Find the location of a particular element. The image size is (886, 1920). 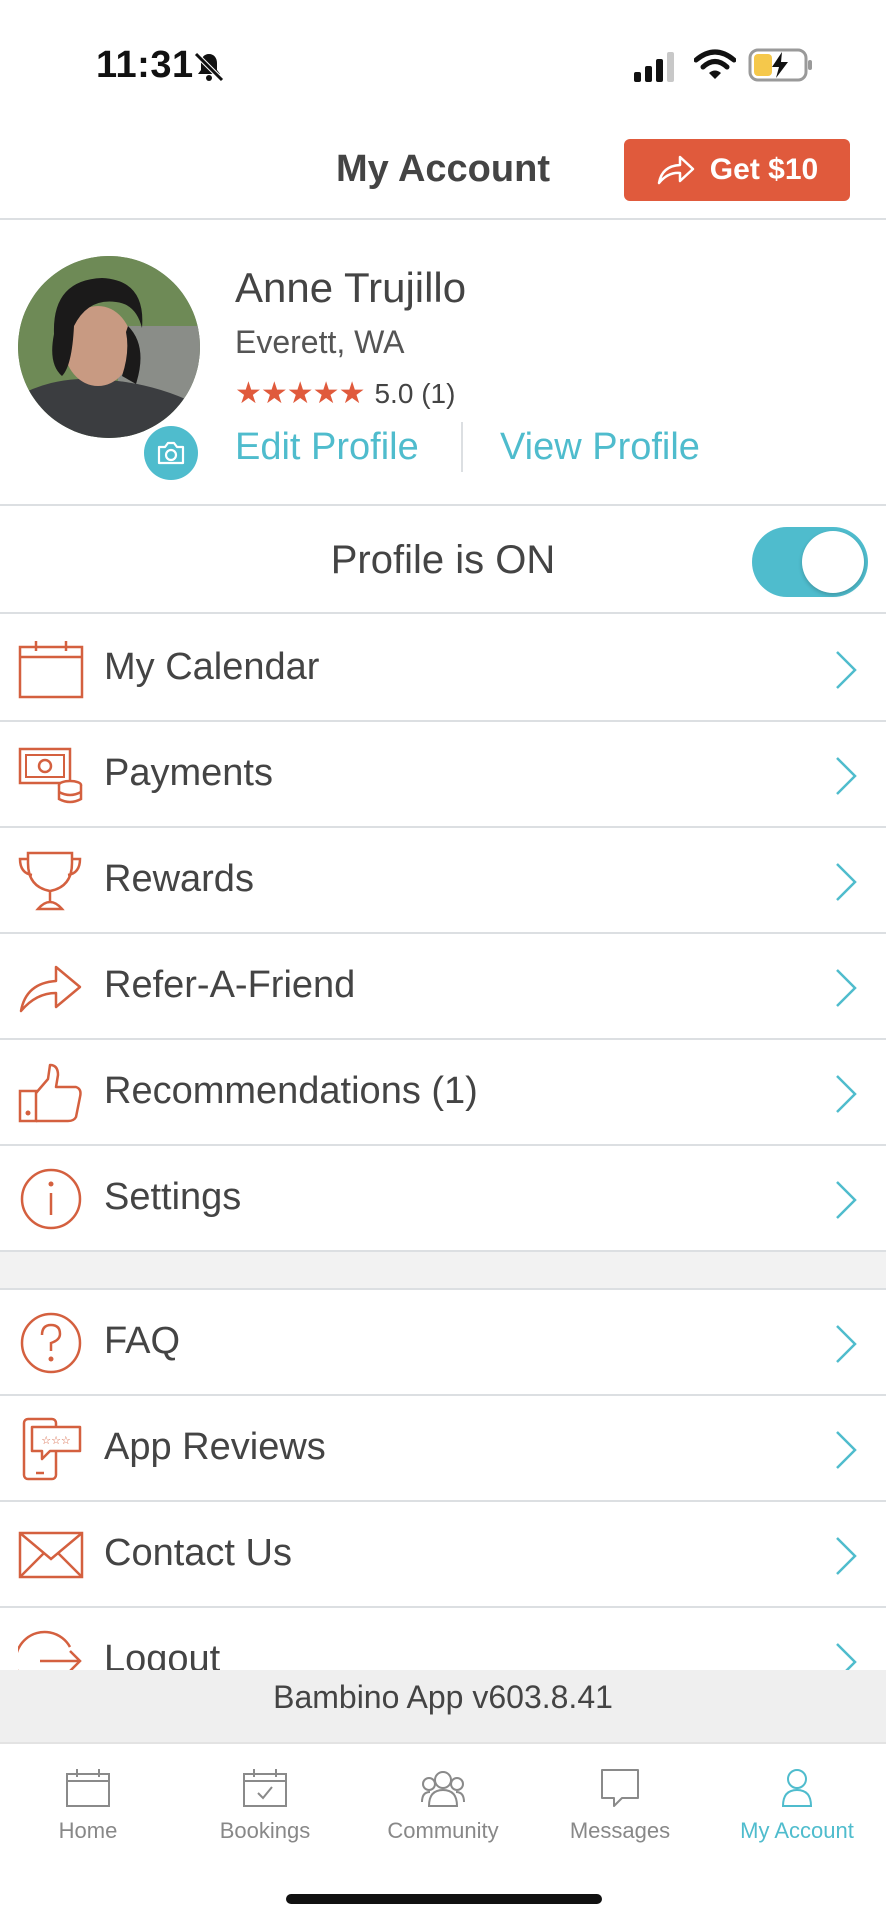

trophy-icon is located at coordinates (50, 881).